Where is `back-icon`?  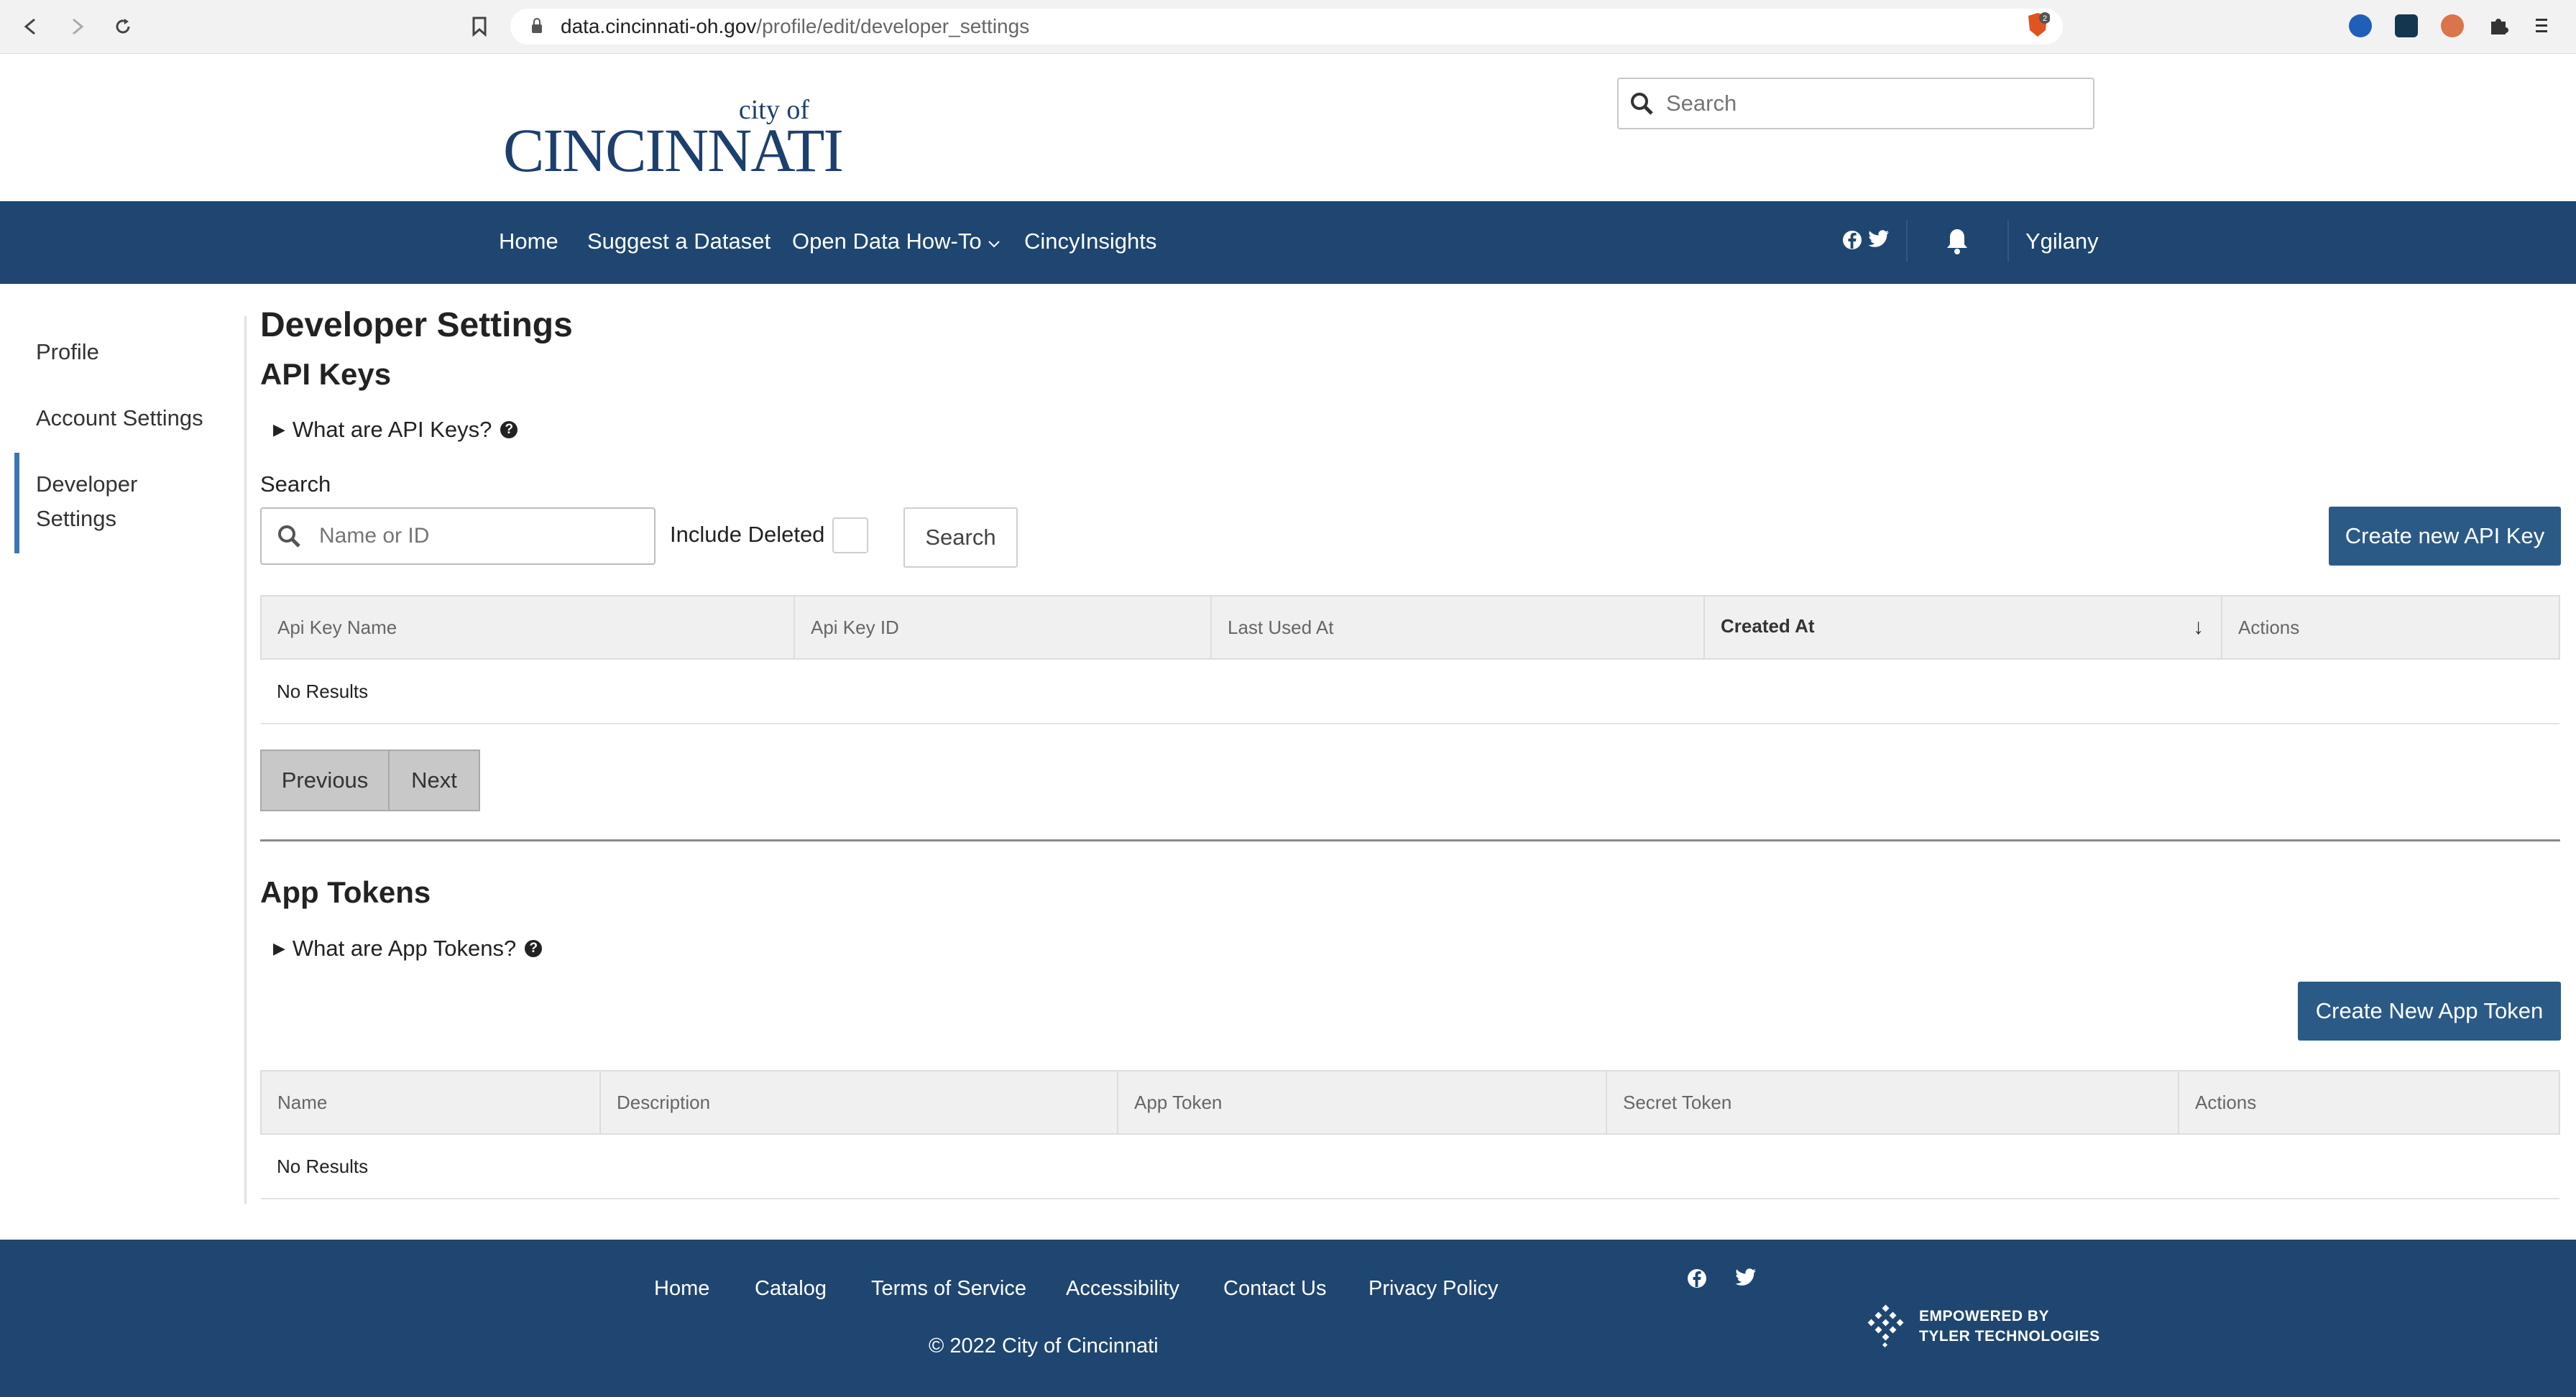
back-icon is located at coordinates (31, 26).